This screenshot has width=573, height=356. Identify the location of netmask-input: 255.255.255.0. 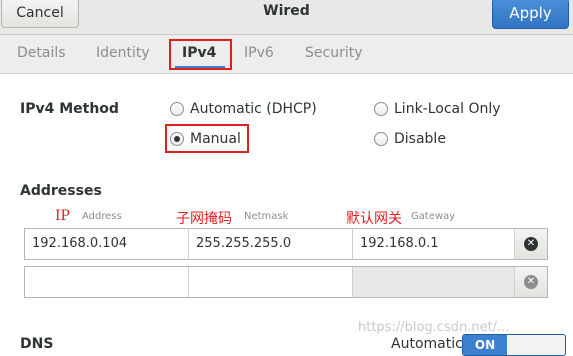
(270, 244).